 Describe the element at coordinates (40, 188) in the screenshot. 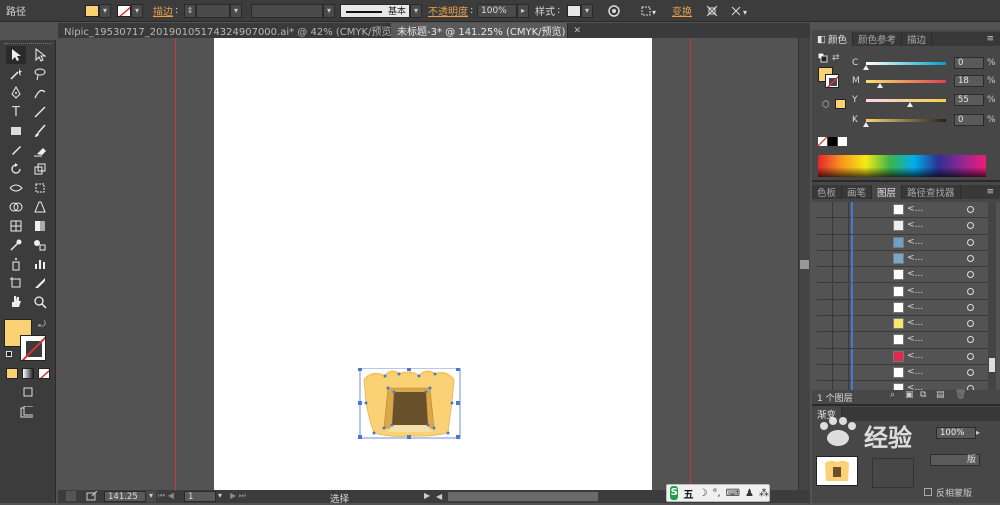

I see `free-transform-tool-icon` at that location.